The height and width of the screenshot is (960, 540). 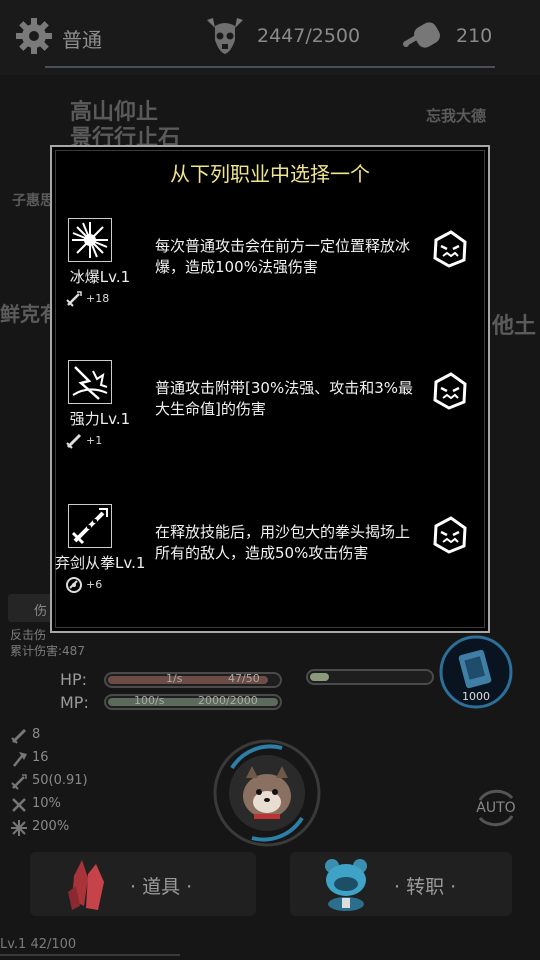 I want to click on damage-tab-label: 伤, so click(x=41, y=611).